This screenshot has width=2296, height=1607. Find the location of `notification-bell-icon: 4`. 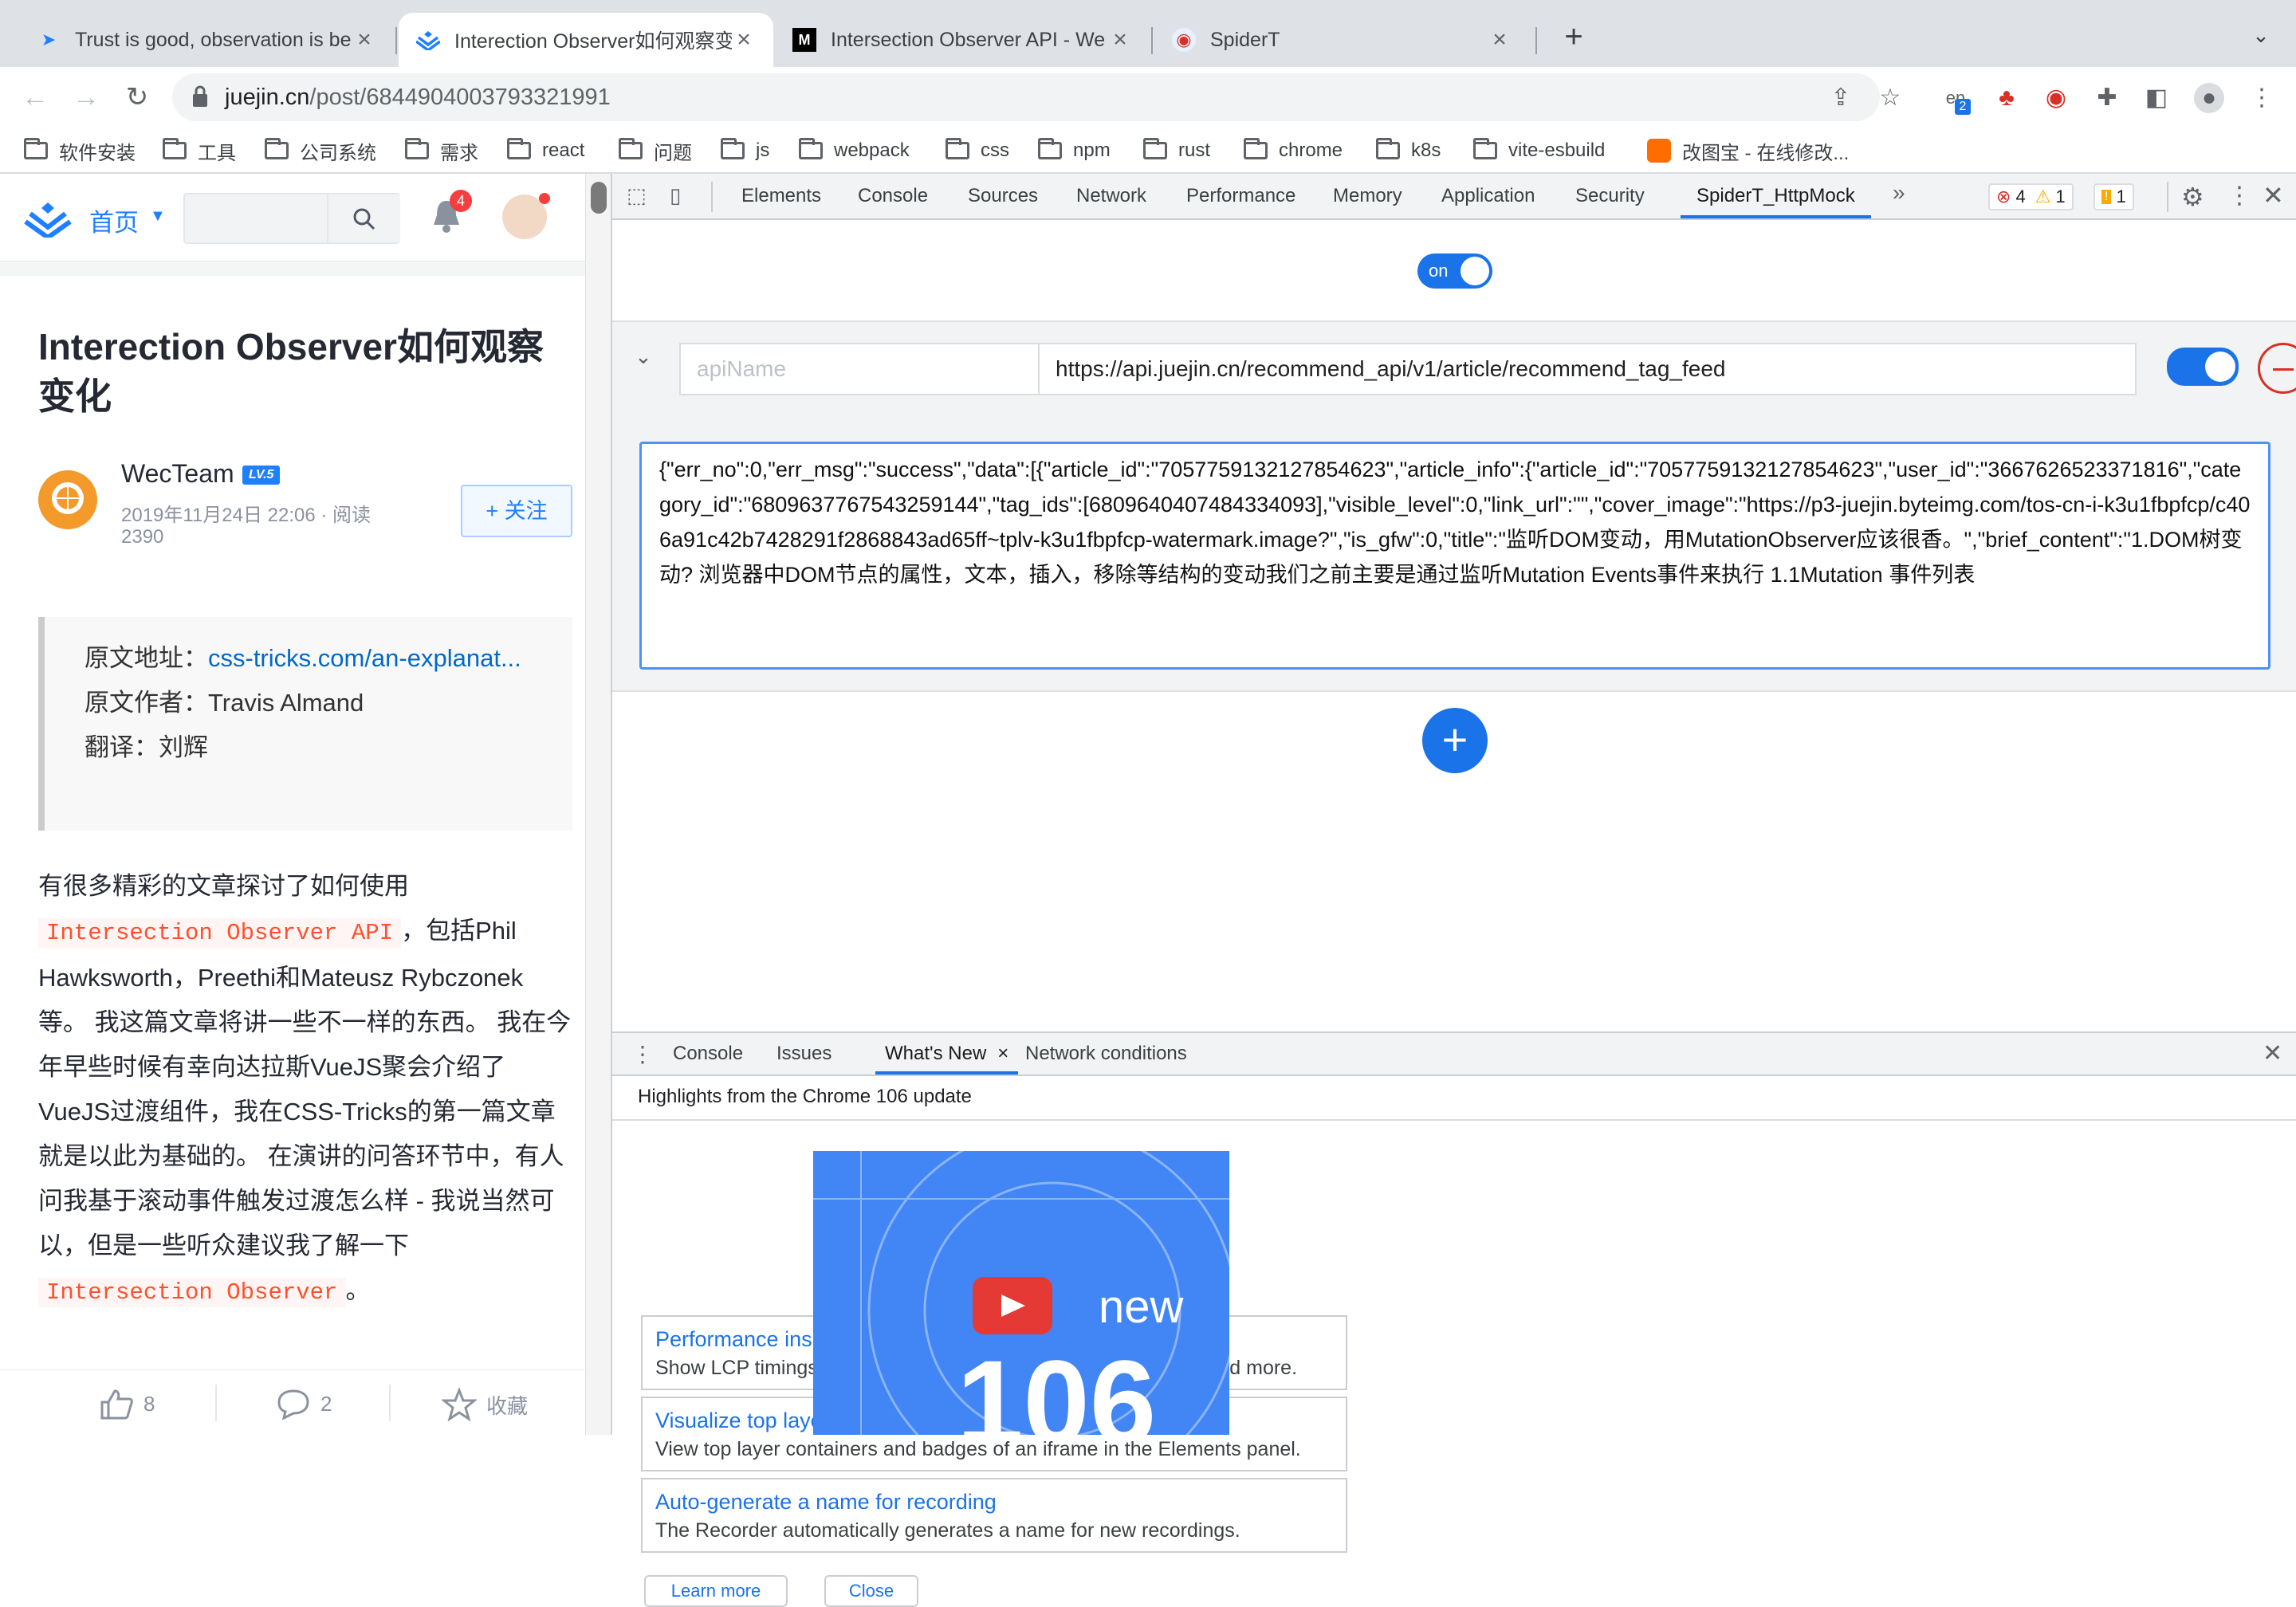

notification-bell-icon: 4 is located at coordinates (451, 213).